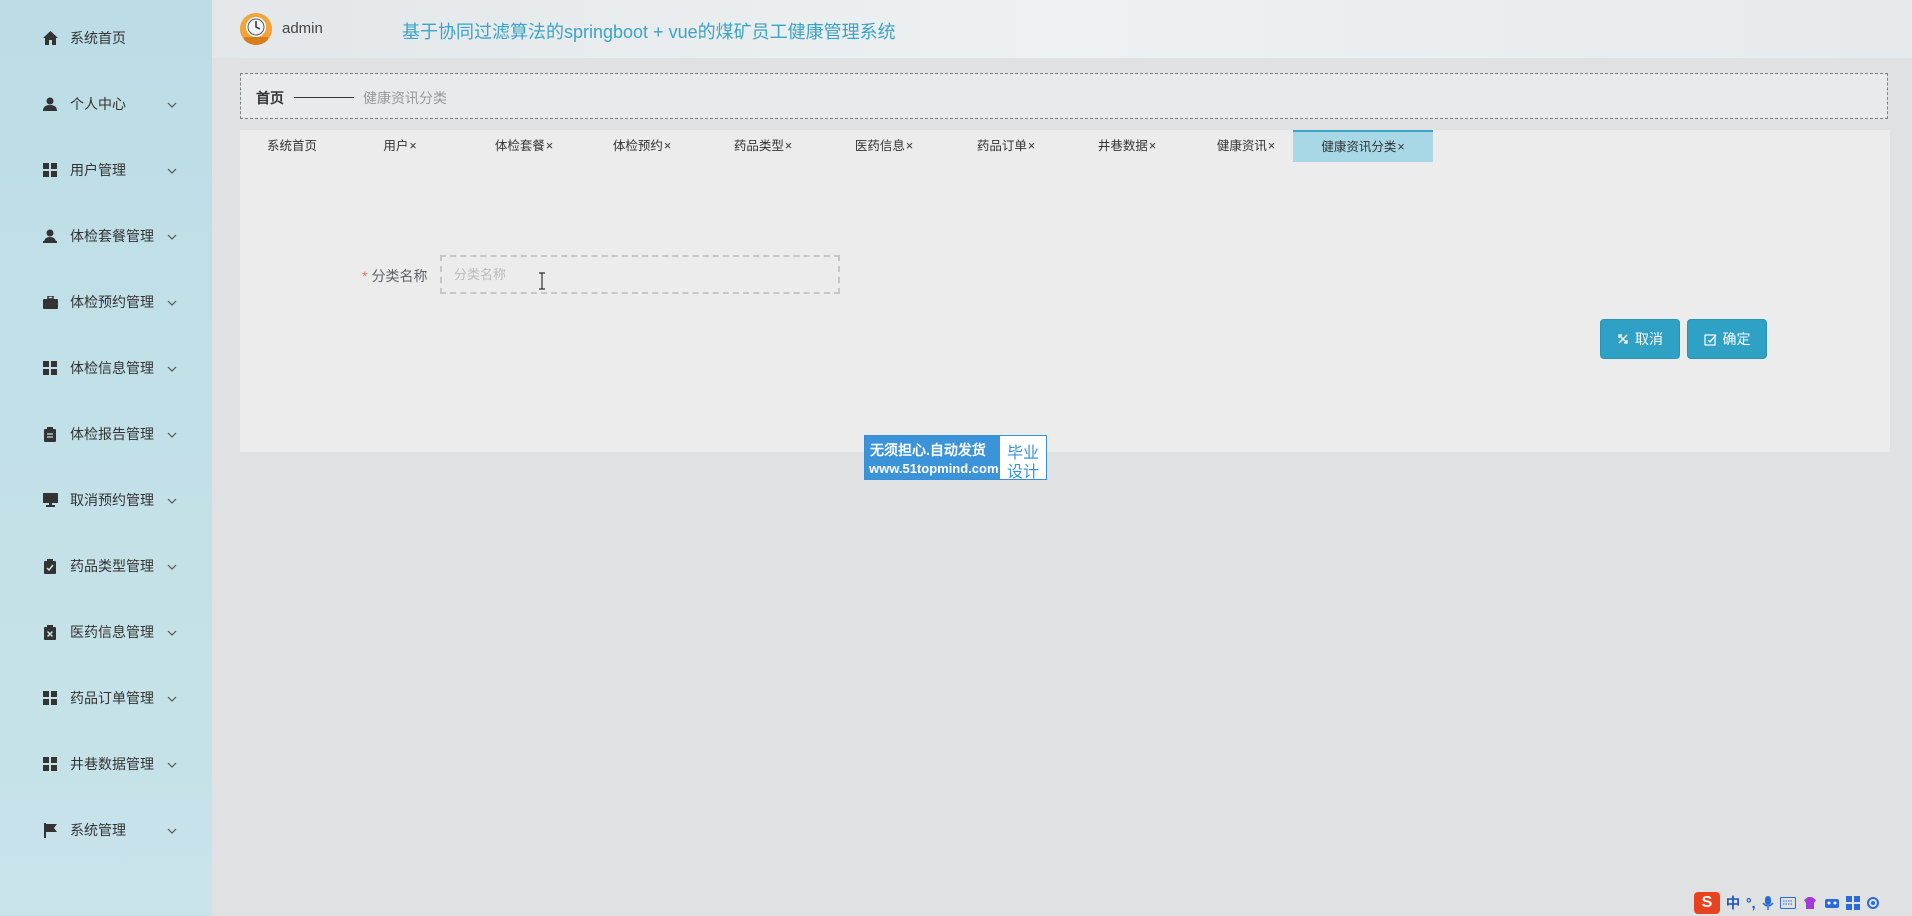 The image size is (1912, 916). Describe the element at coordinates (542, 281) in the screenshot. I see `text-cursor-icon` at that location.